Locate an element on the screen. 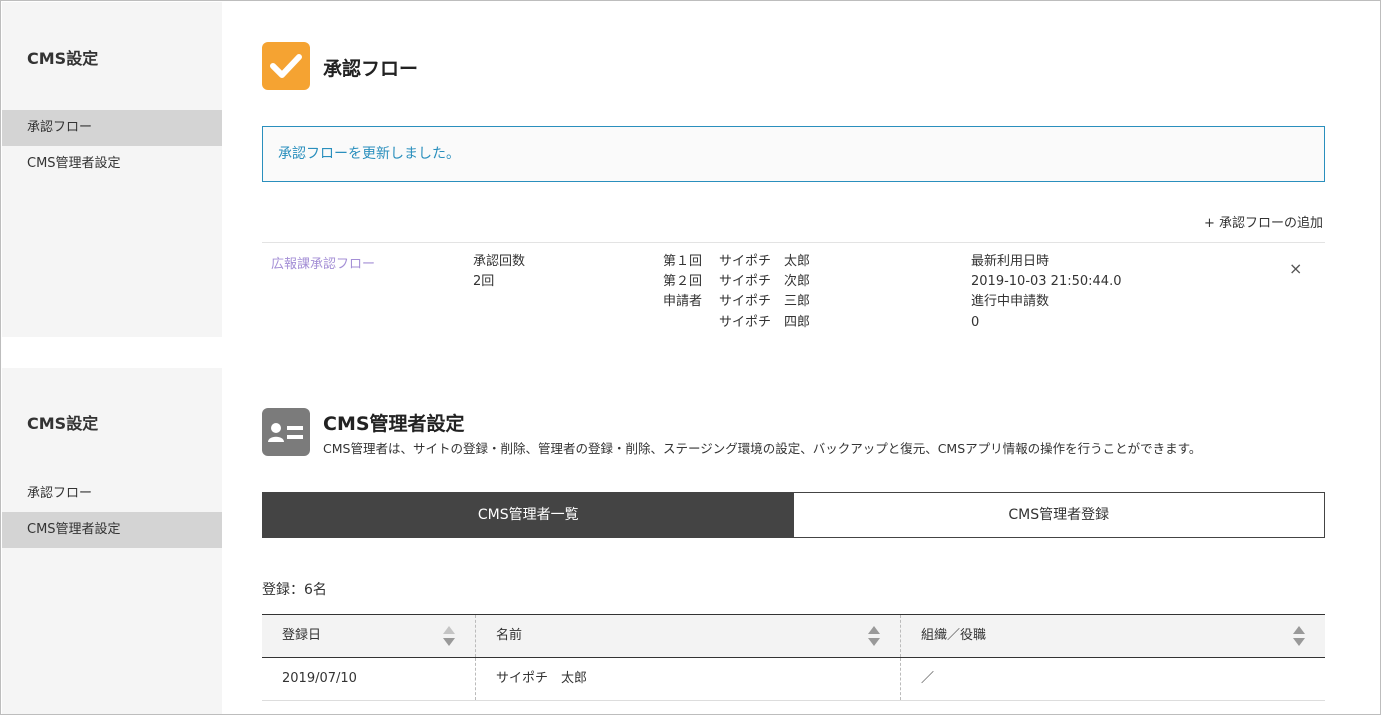  column-header-org: 組織／役職 is located at coordinates (1112, 636).